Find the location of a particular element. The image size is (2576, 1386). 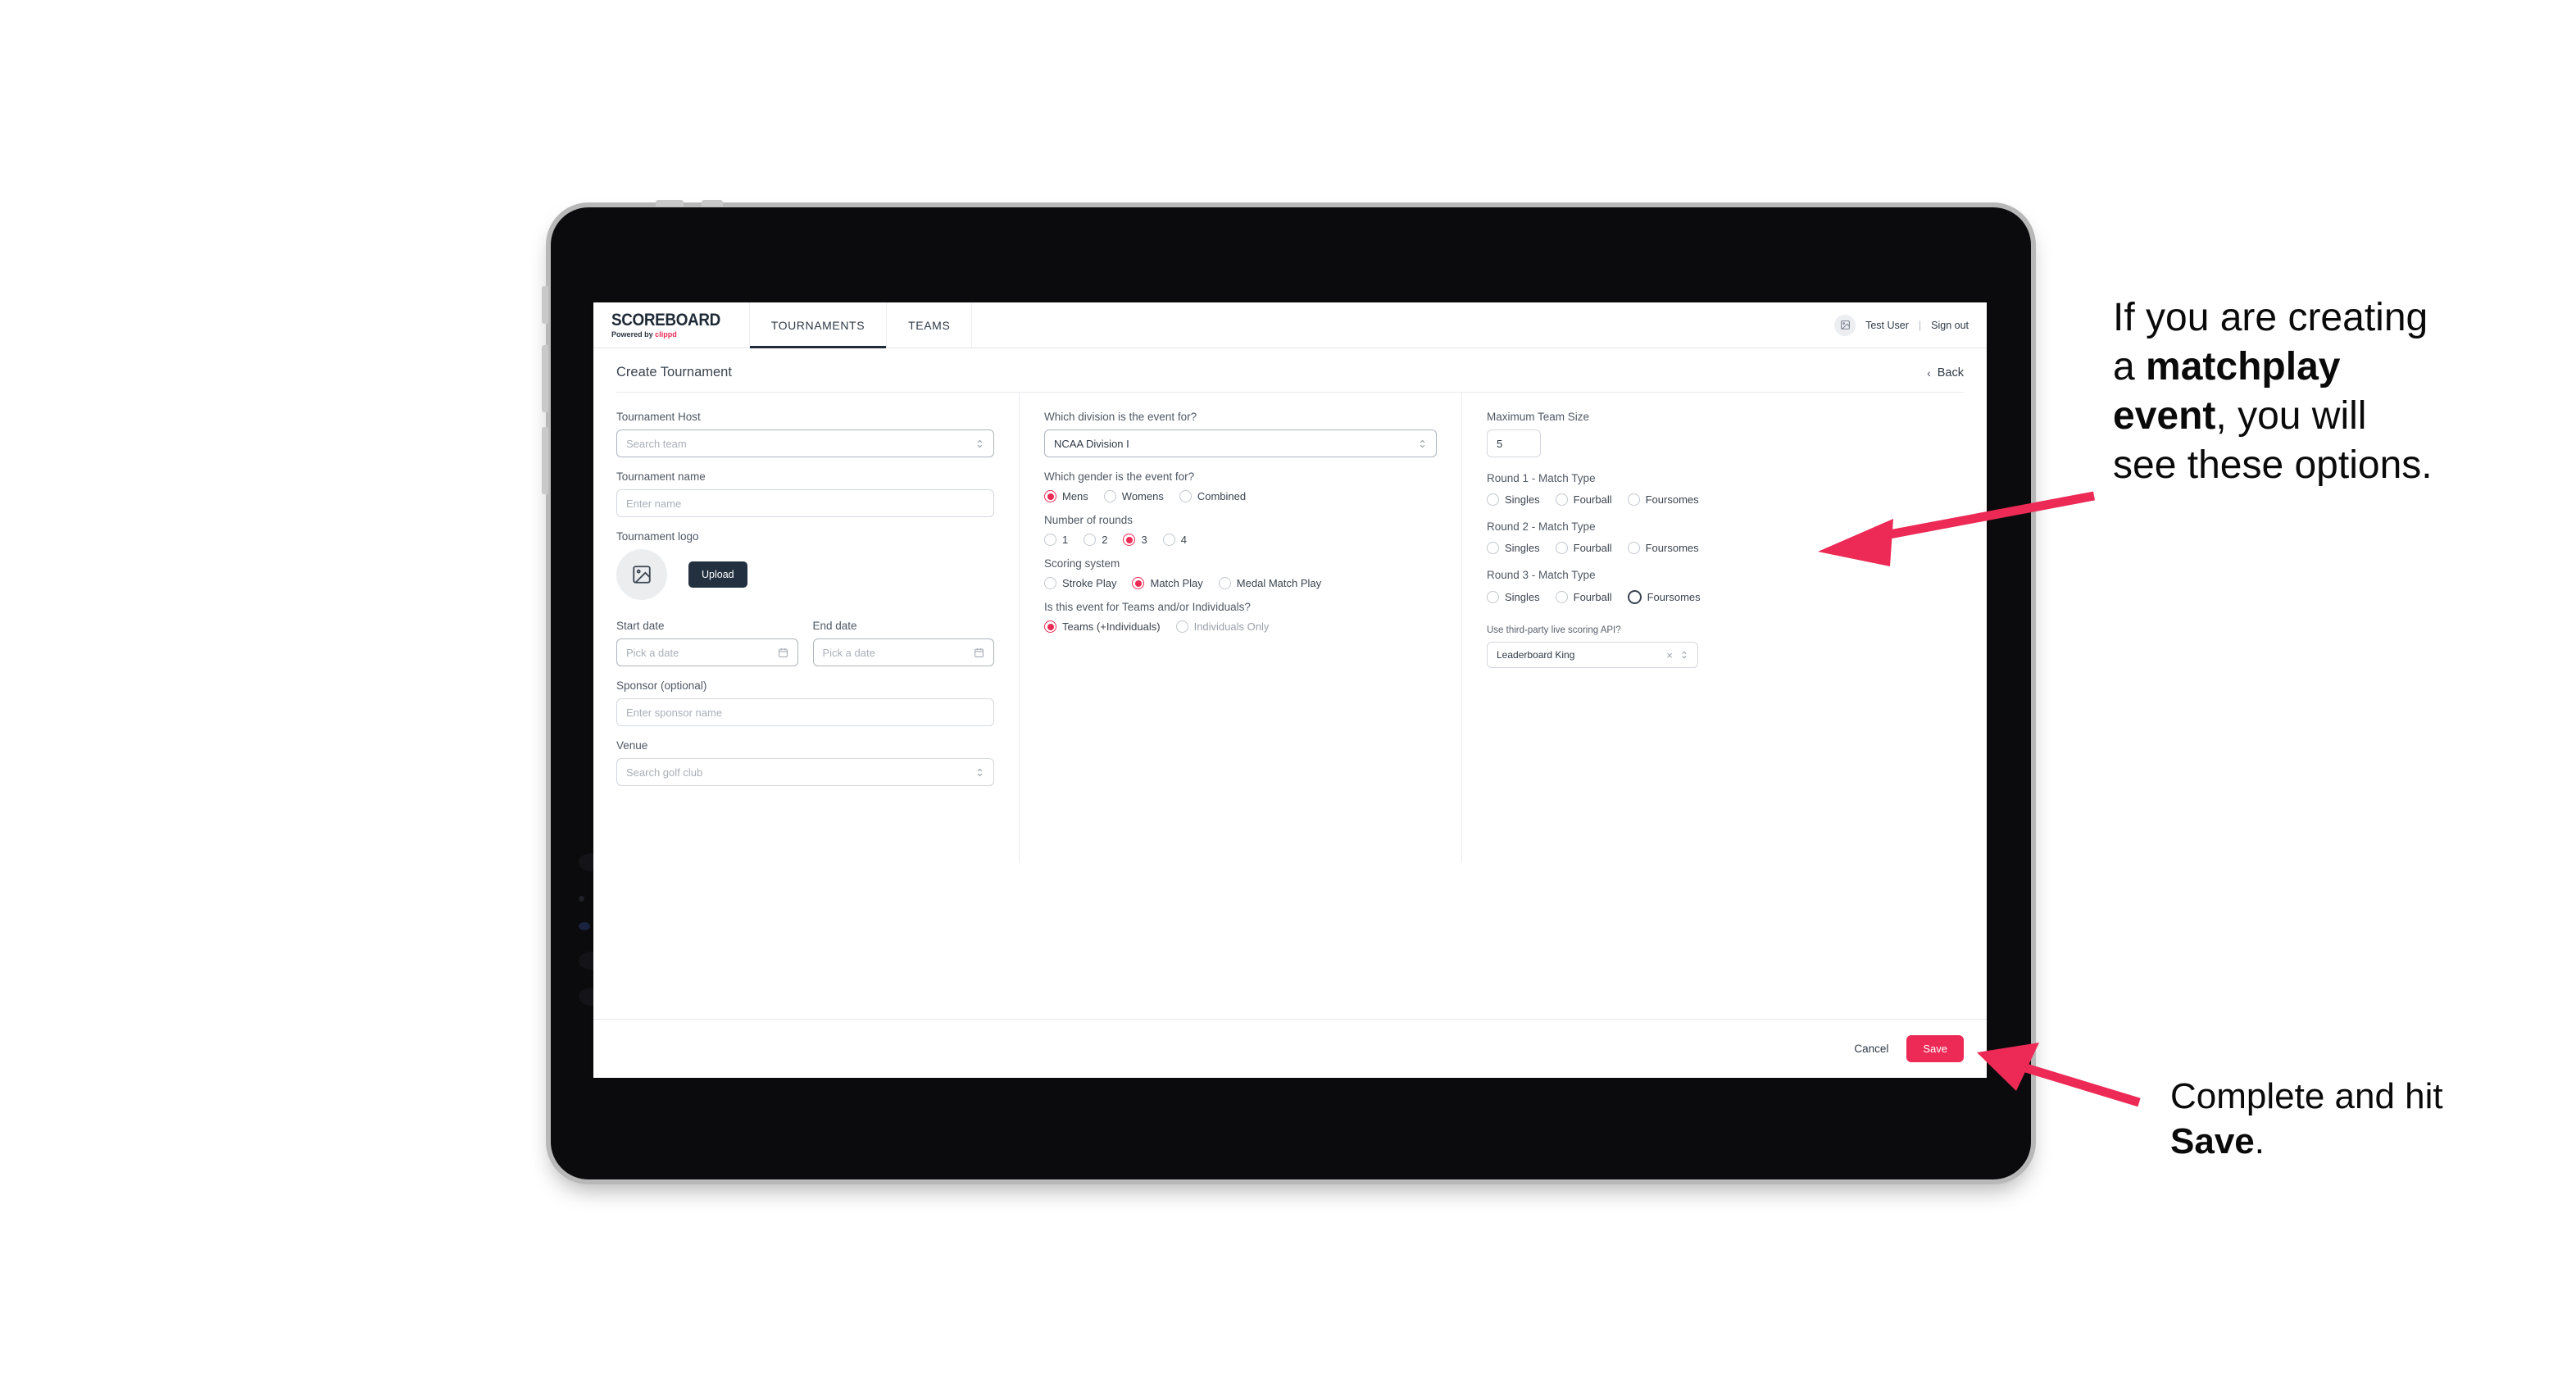

label-venue: Venue is located at coordinates (632, 745).